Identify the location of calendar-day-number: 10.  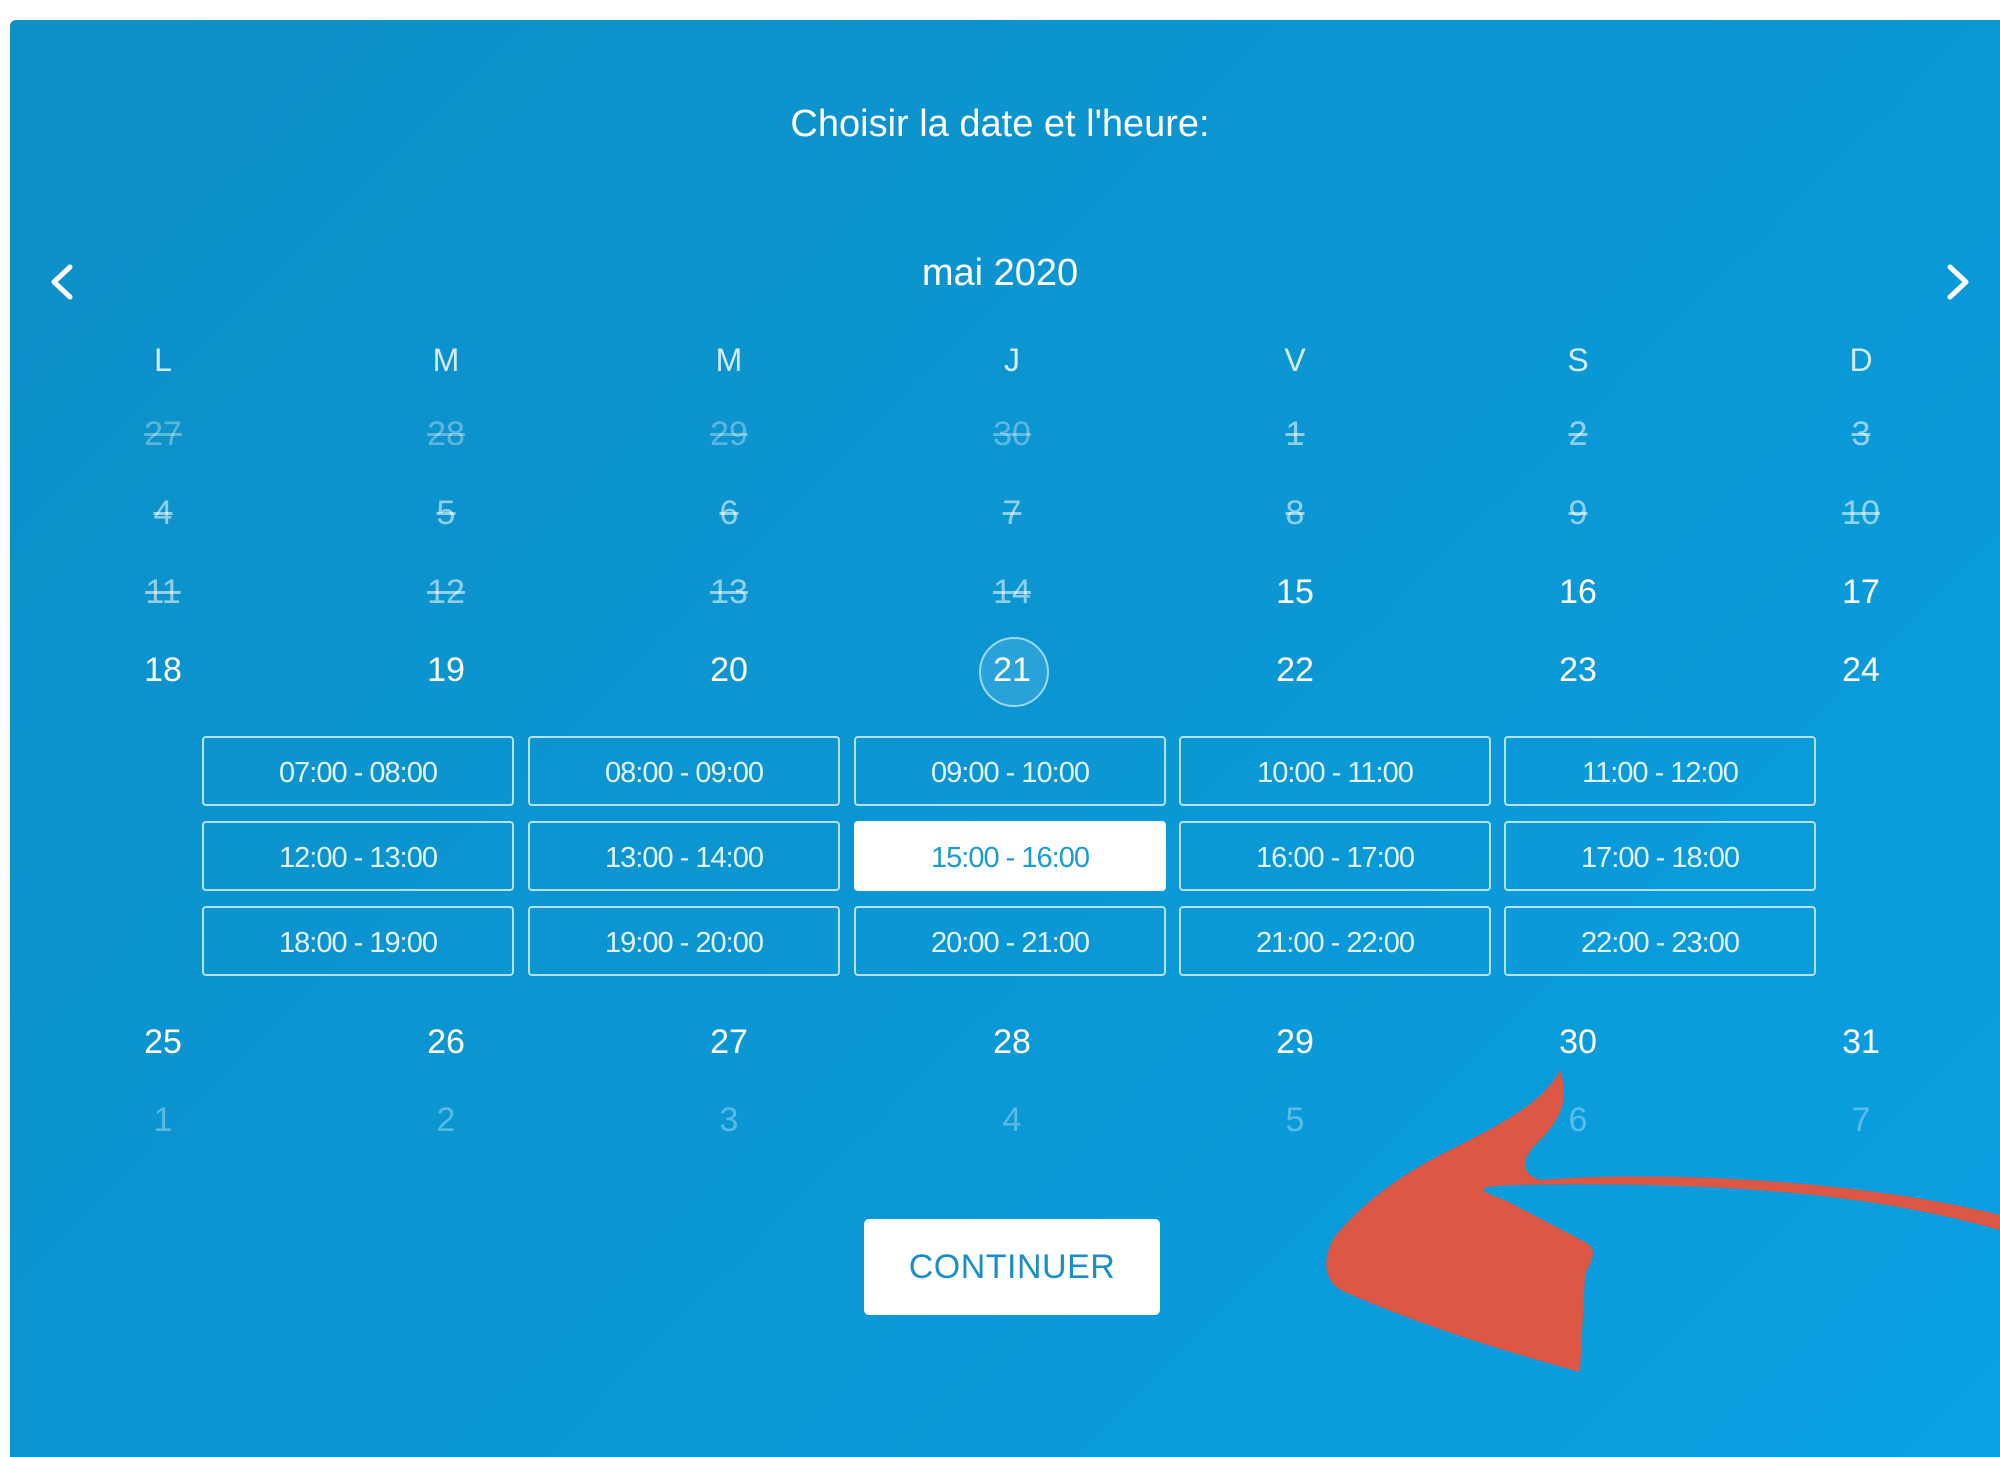
(1861, 513).